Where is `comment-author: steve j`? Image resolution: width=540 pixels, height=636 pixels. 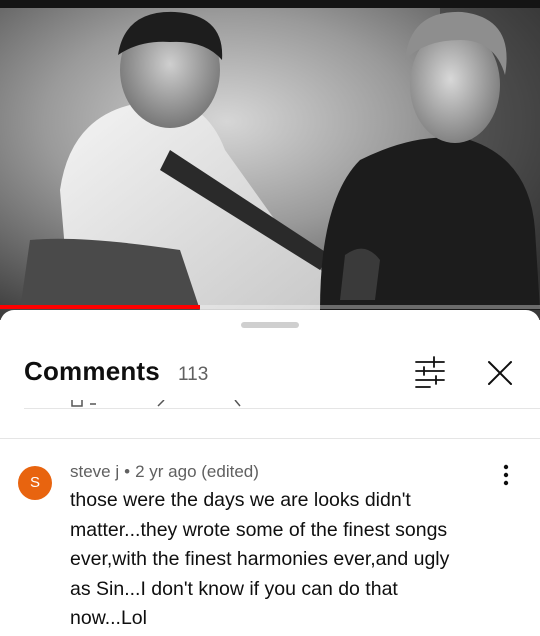 comment-author: steve j is located at coordinates (94, 471).